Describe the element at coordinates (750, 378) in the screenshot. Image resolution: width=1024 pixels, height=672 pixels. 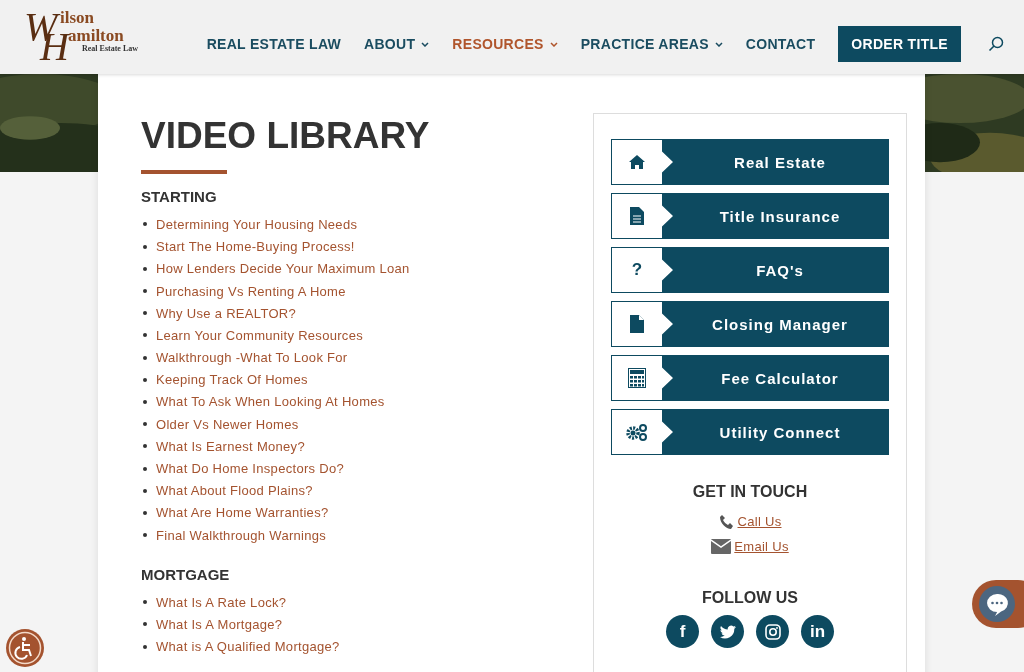
I see `sidebar-button: Fee Calculator` at that location.